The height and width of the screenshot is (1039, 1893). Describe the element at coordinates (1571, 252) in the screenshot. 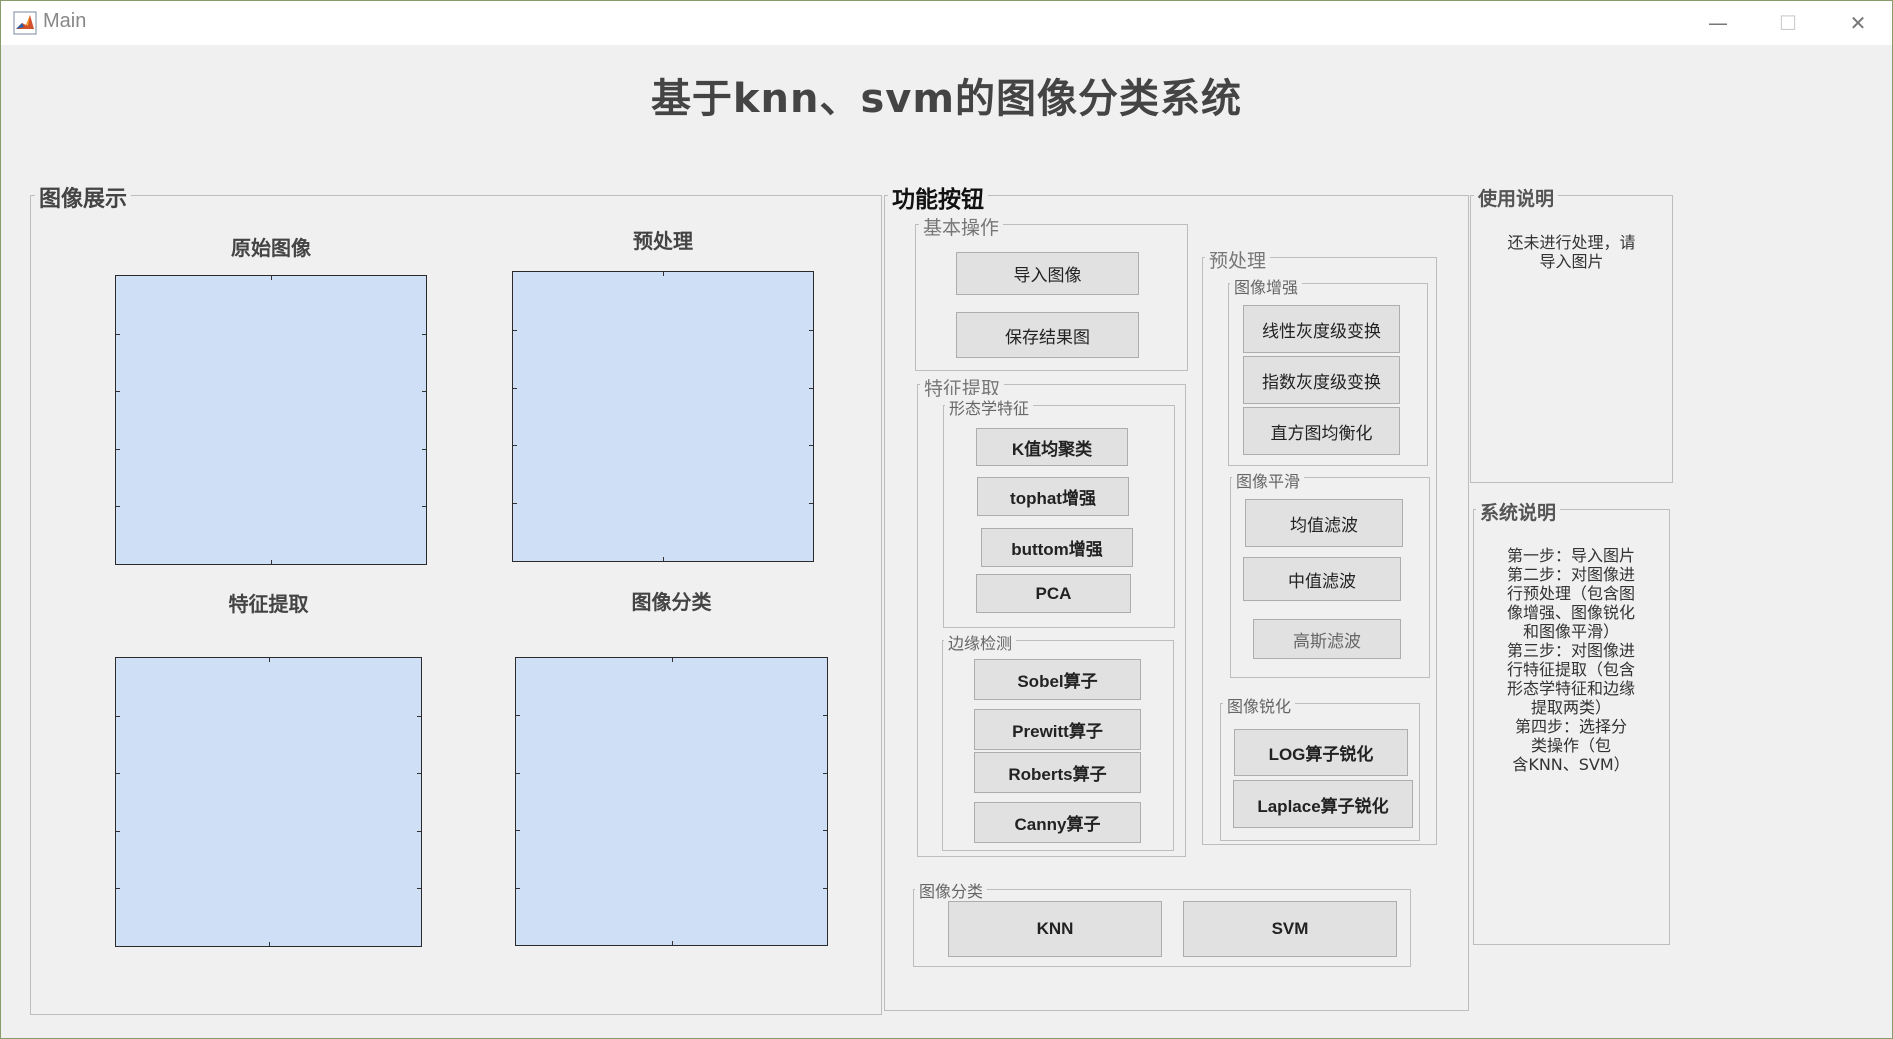

I see `usage-text: 还未进行处理，请 导入图片` at that location.